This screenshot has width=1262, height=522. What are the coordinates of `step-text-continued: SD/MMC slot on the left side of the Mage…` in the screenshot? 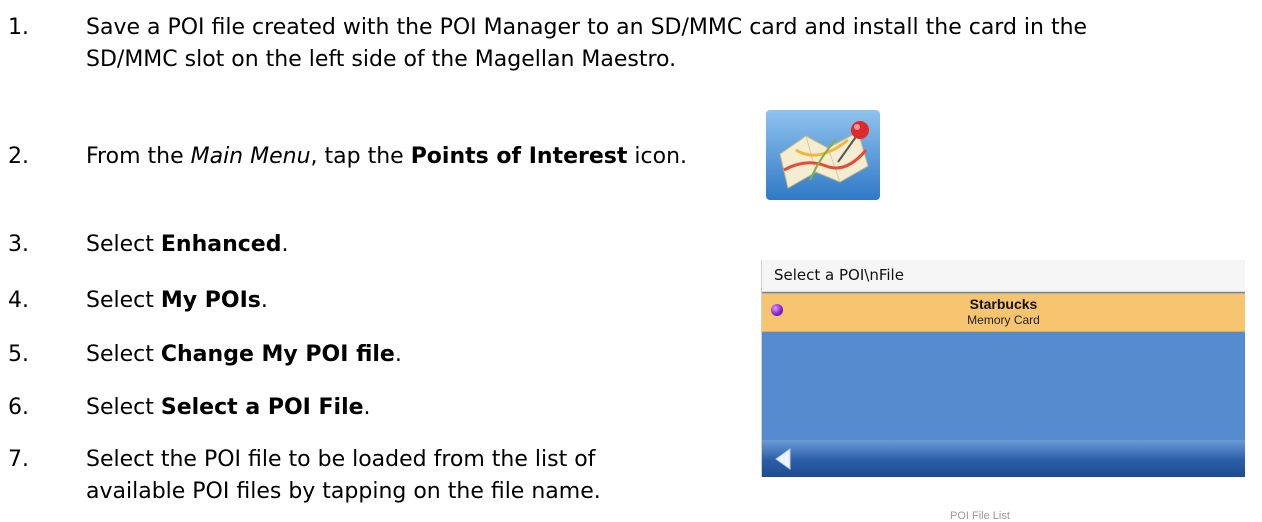 It's located at (381, 59).